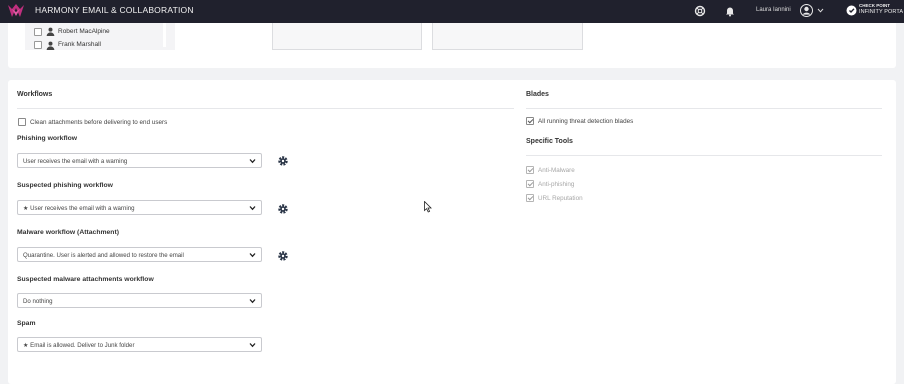 This screenshot has width=904, height=384. What do you see at coordinates (139, 207) in the screenshot?
I see `suspected-phishing-select: ★ User receives the email with a warning` at bounding box center [139, 207].